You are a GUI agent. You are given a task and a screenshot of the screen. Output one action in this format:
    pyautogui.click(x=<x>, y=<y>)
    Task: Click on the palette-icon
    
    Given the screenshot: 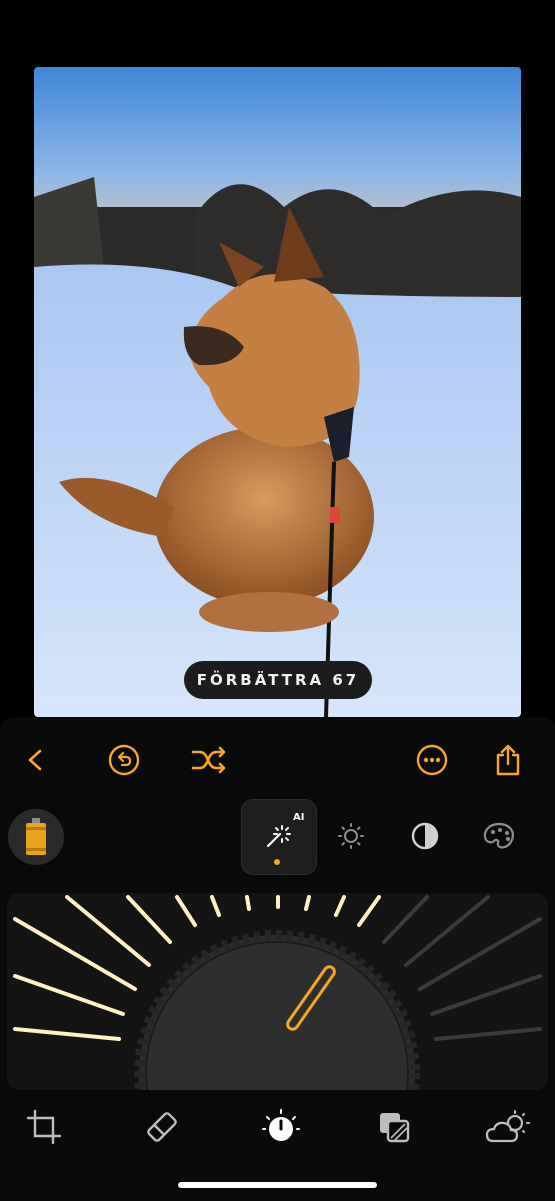 What is the action you would take?
    pyautogui.click(x=498, y=835)
    